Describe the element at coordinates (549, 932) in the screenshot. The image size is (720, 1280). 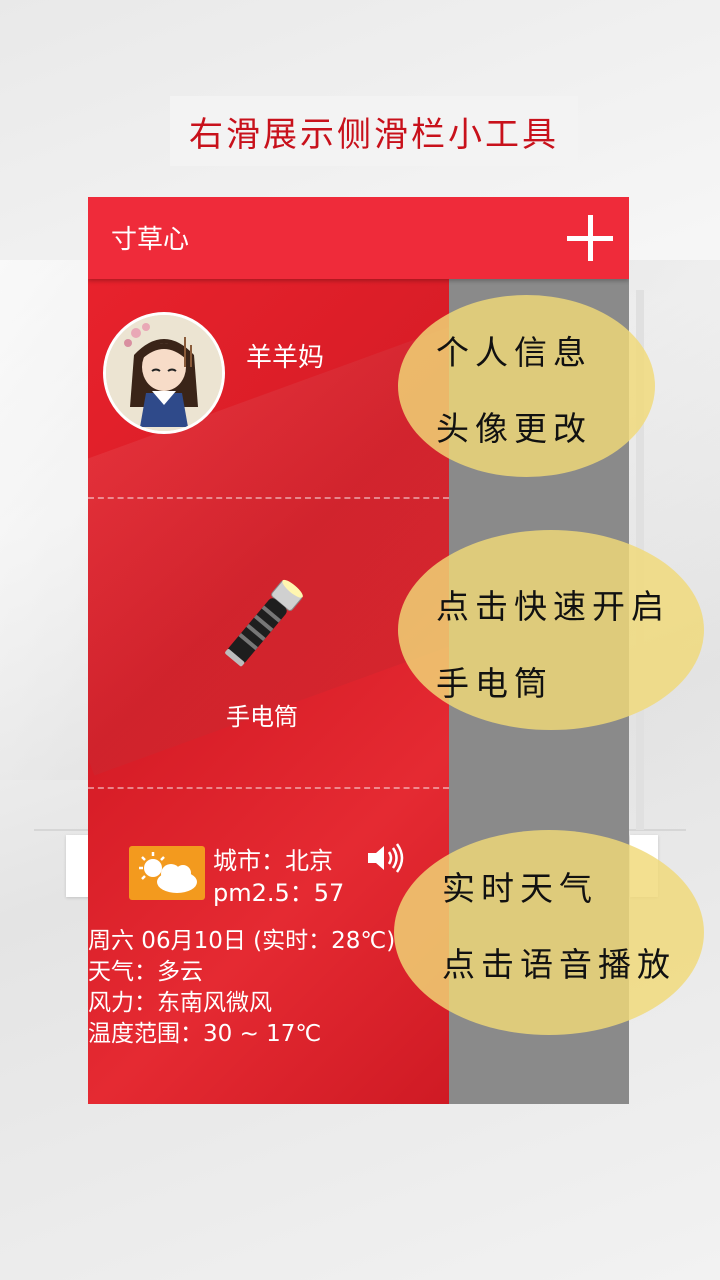
I see `callout-weather` at that location.